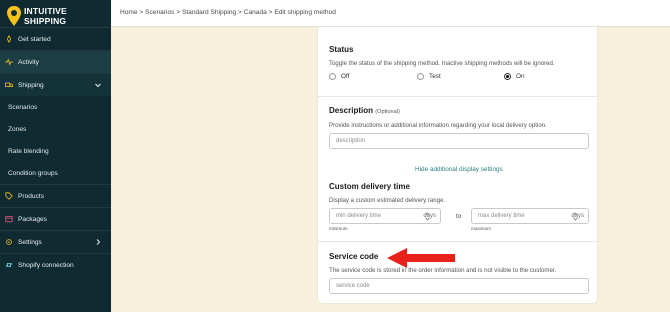 The height and width of the screenshot is (312, 670). I want to click on sidebar-item-rate-blending: Rate blending, so click(55, 151).